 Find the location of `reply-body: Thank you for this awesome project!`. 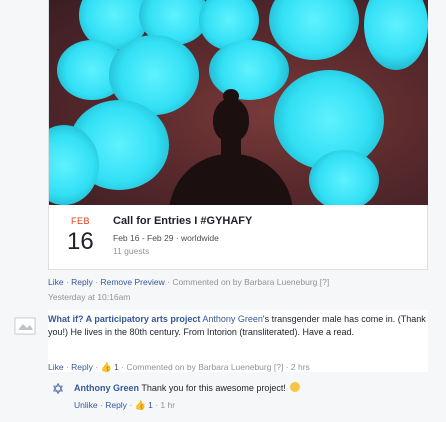

reply-body: Thank you for this awesome project! is located at coordinates (213, 388).